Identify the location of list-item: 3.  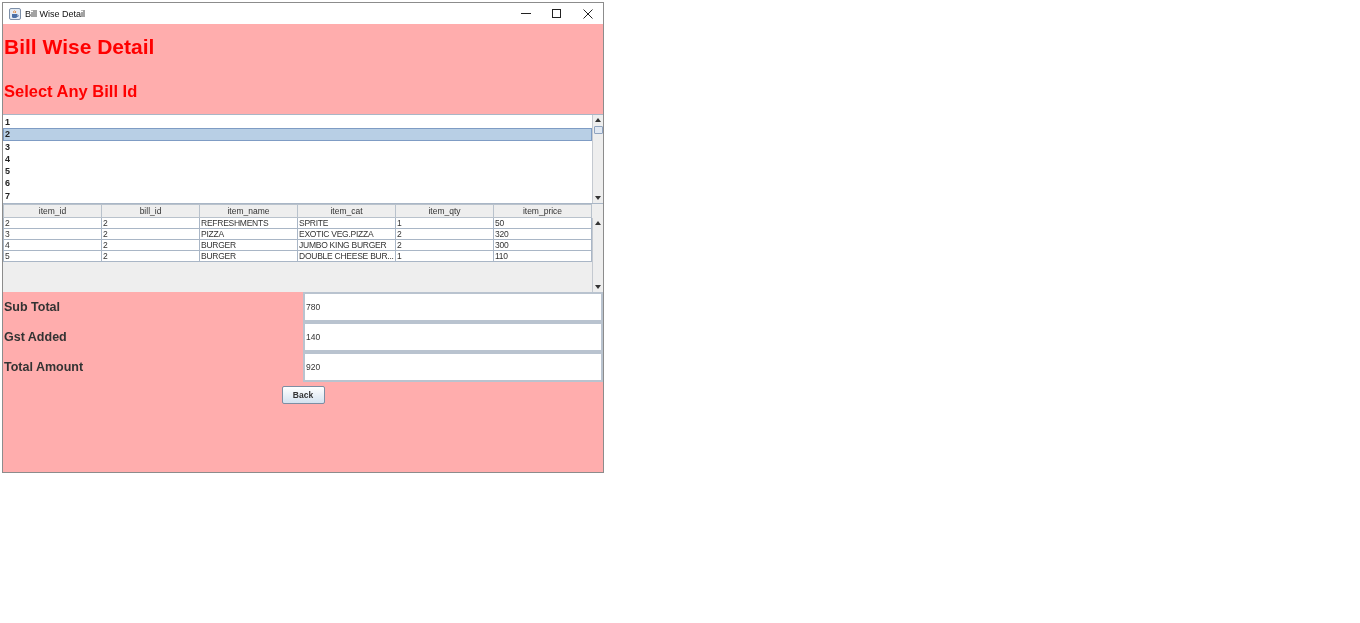
(297, 146).